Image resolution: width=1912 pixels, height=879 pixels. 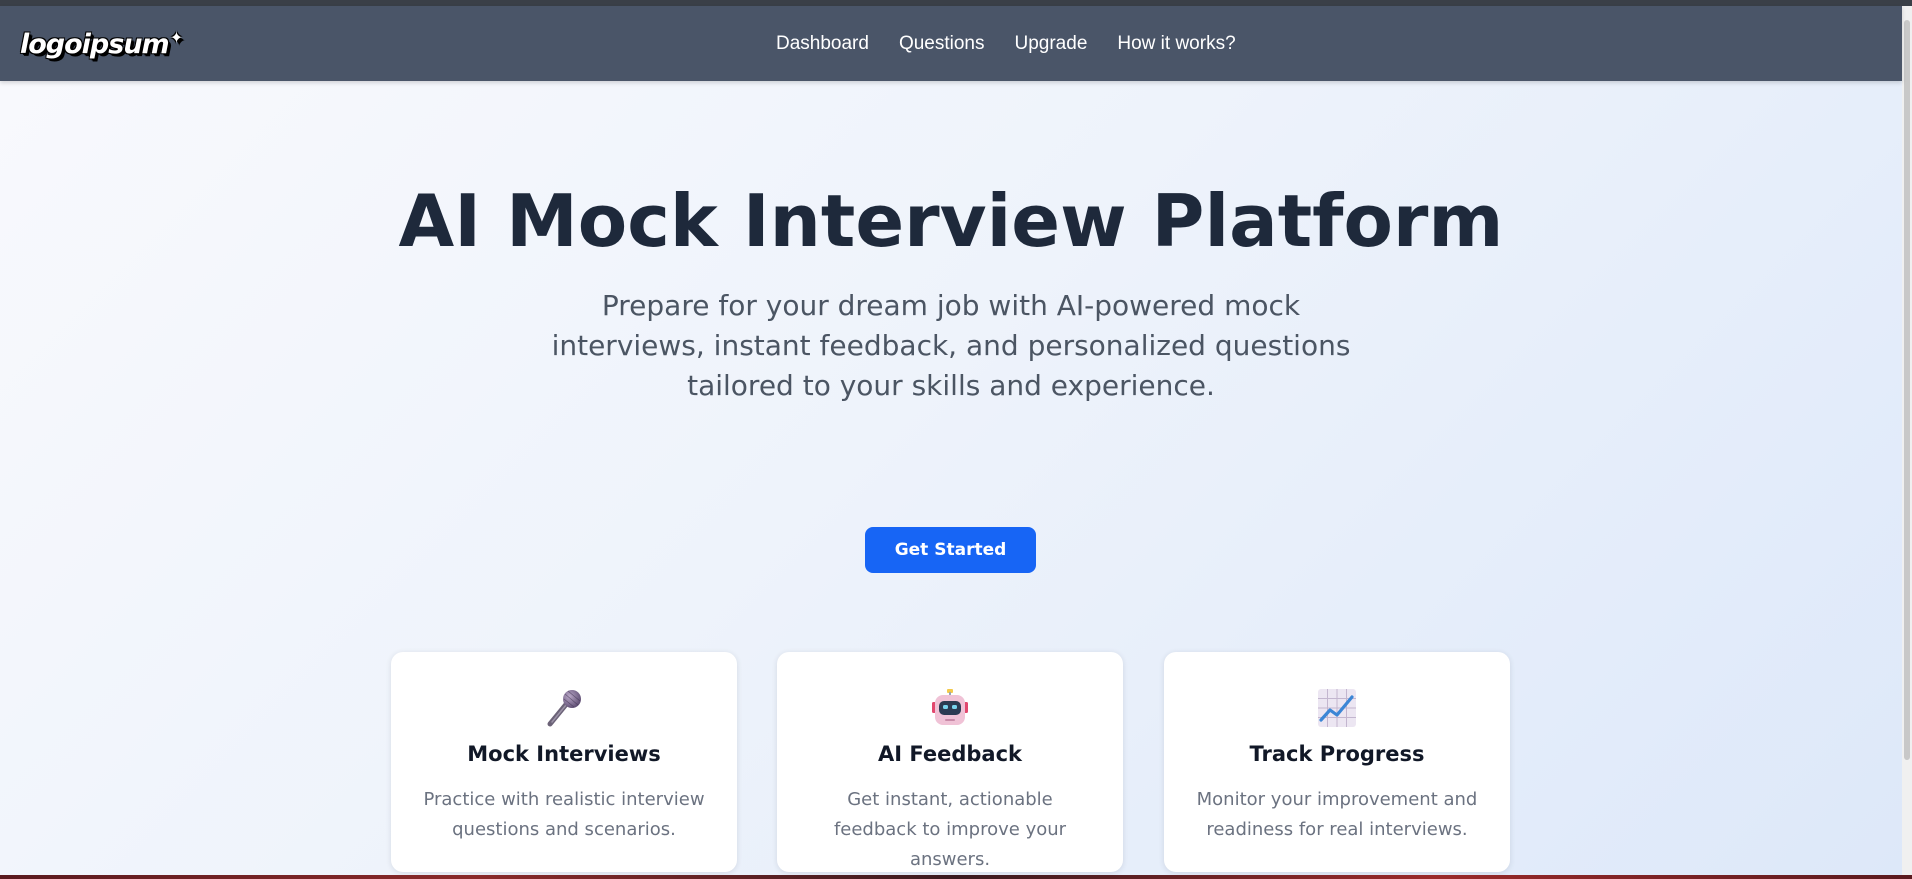 I want to click on sparkle-icon: ✦, so click(x=176, y=37).